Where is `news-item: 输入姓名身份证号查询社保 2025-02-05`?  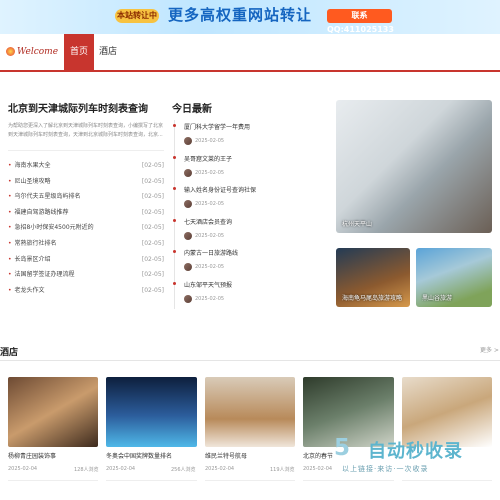 news-item: 输入姓名身份证号查询社保 2025-02-05 is located at coordinates (249, 199).